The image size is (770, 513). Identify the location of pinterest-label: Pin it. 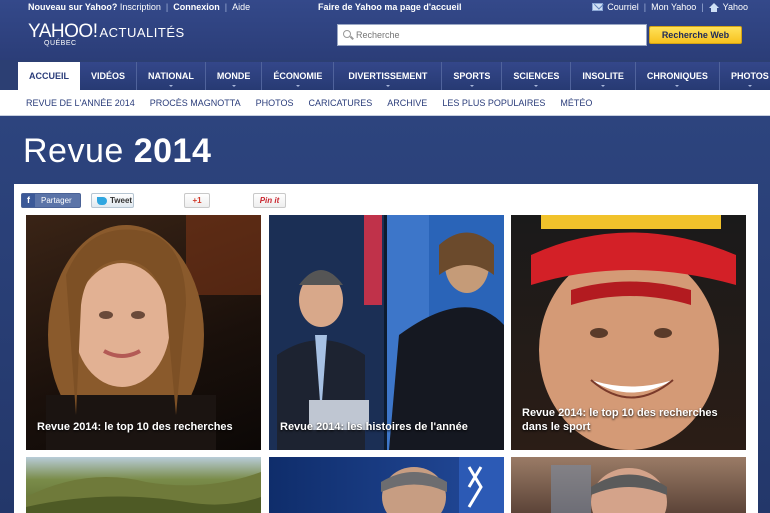
(269, 200).